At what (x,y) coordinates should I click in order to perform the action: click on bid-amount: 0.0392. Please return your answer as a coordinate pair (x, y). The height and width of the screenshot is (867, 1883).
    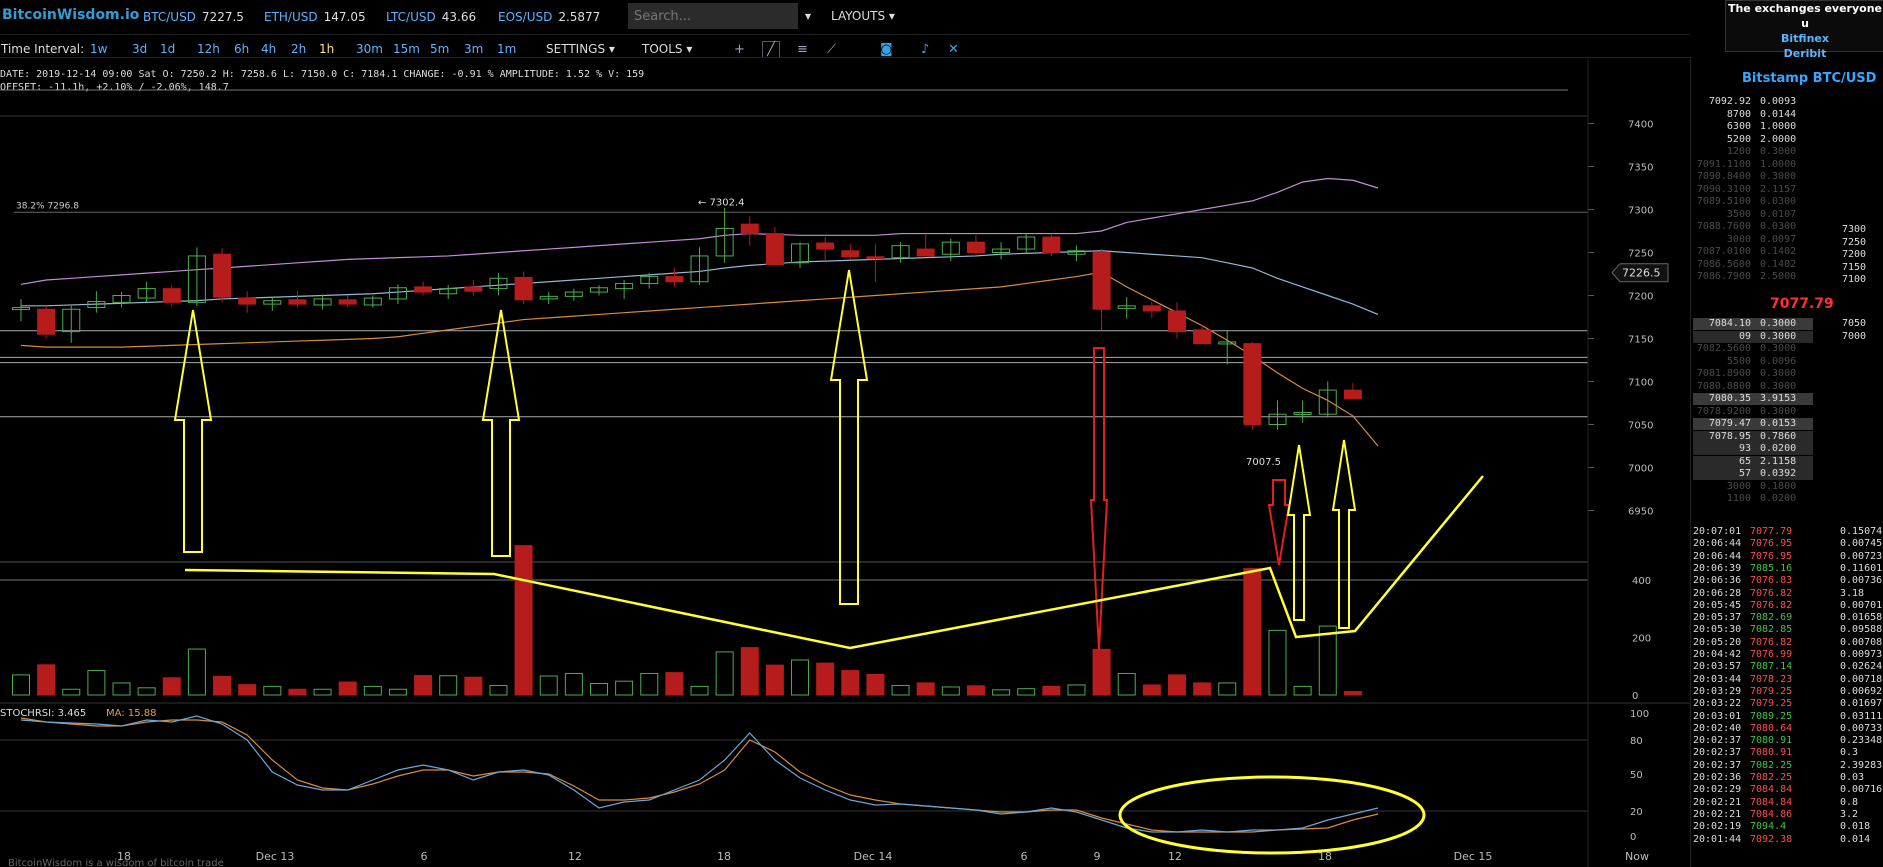
    Looking at the image, I should click on (1778, 473).